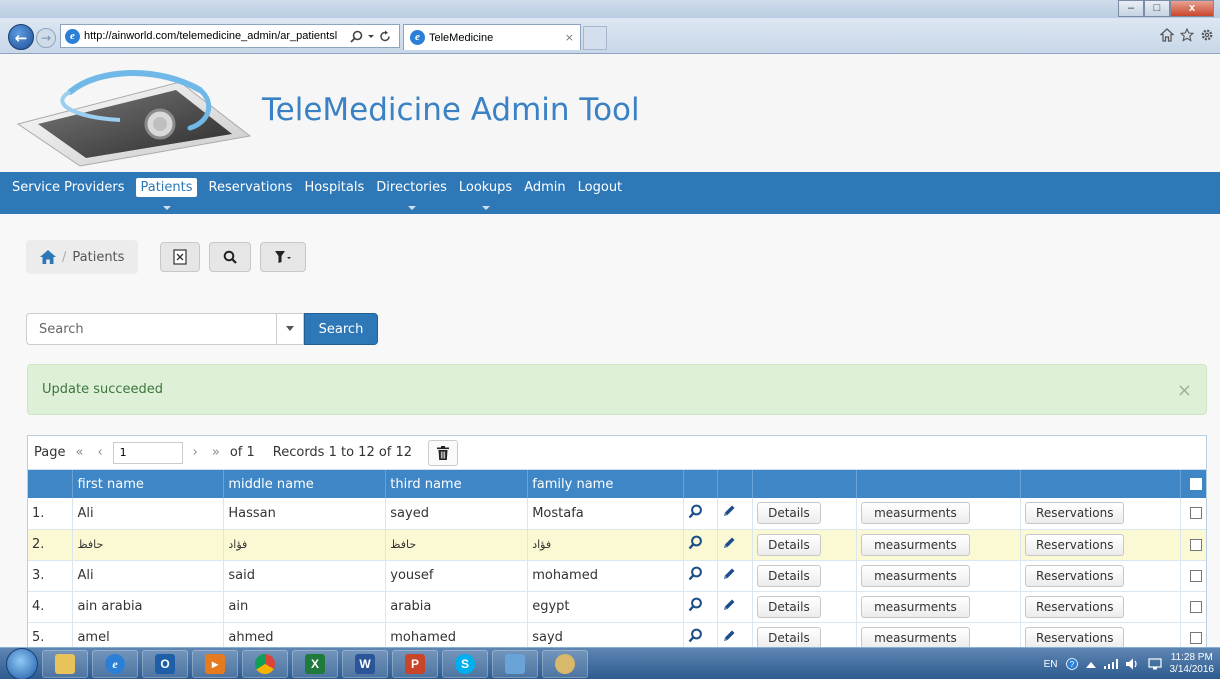 The height and width of the screenshot is (679, 1220). Describe the element at coordinates (600, 193) in the screenshot. I see `nav-logout: Logout` at that location.